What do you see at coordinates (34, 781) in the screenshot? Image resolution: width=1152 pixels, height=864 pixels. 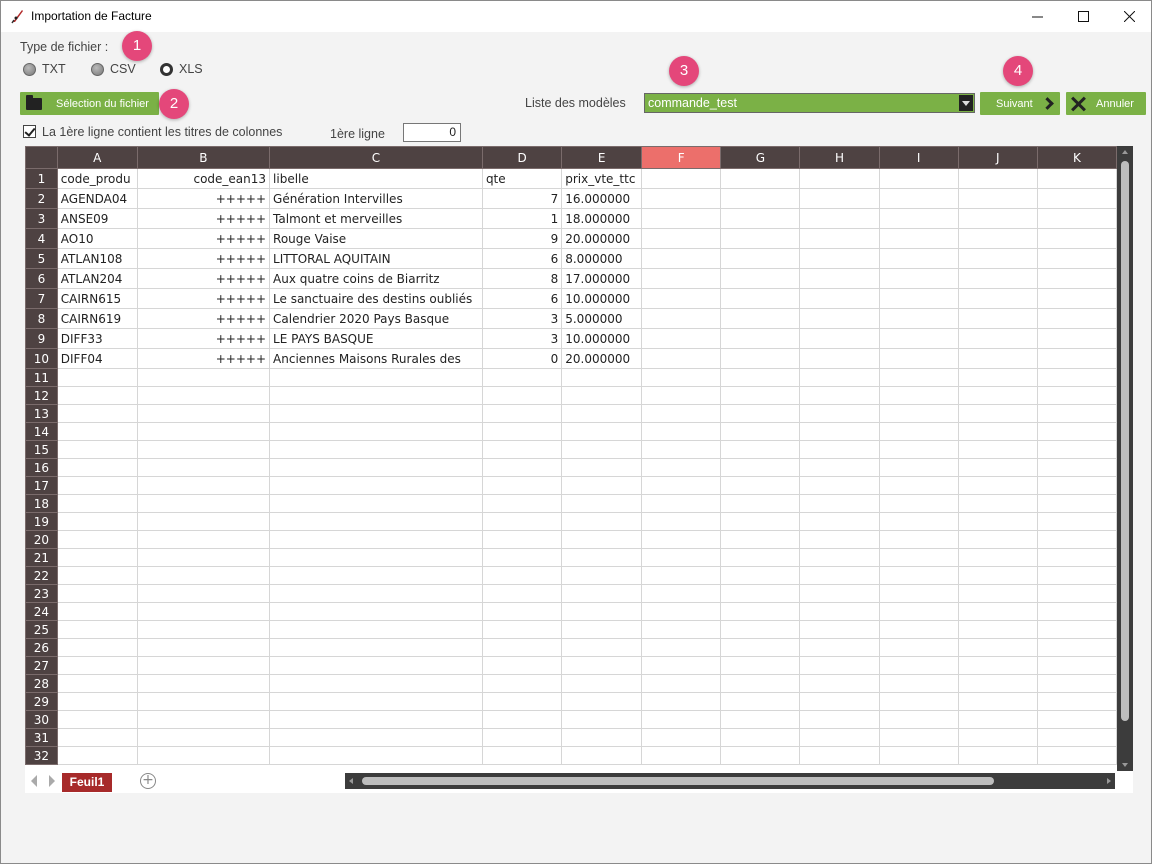 I see `tab-prev-icon` at bounding box center [34, 781].